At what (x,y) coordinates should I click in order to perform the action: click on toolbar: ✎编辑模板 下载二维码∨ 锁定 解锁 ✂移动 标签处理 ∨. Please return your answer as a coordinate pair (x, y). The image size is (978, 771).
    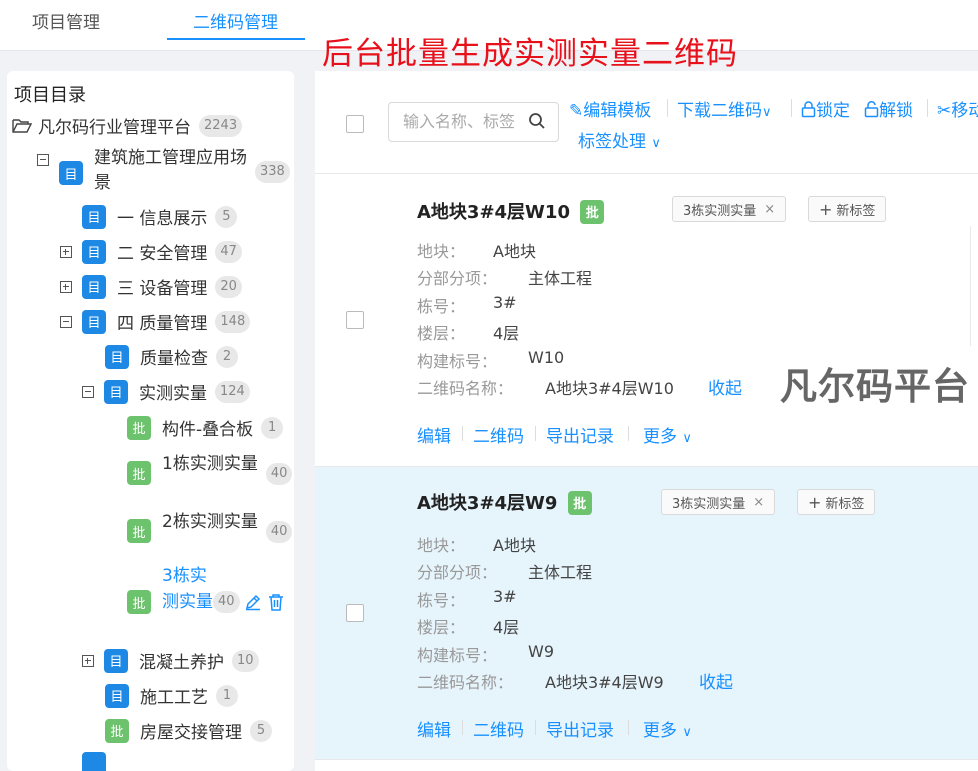
    Looking at the image, I should click on (646, 122).